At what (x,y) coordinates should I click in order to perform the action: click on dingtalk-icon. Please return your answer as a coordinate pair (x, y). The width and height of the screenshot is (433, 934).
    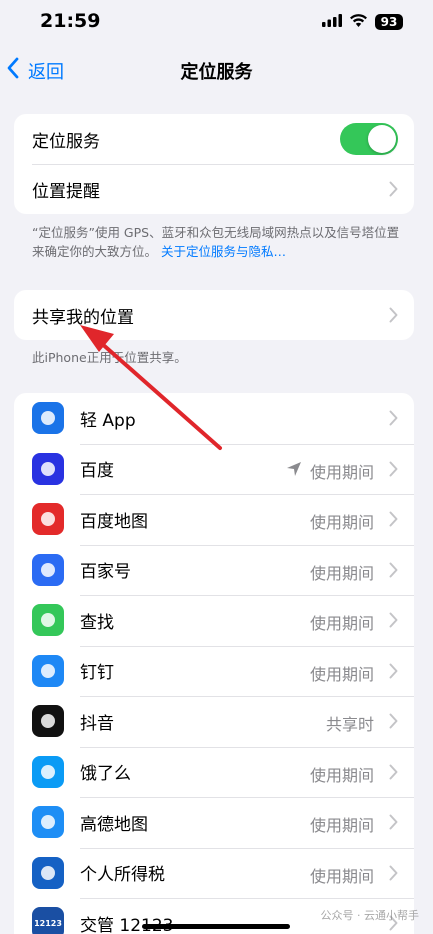
    Looking at the image, I should click on (48, 670).